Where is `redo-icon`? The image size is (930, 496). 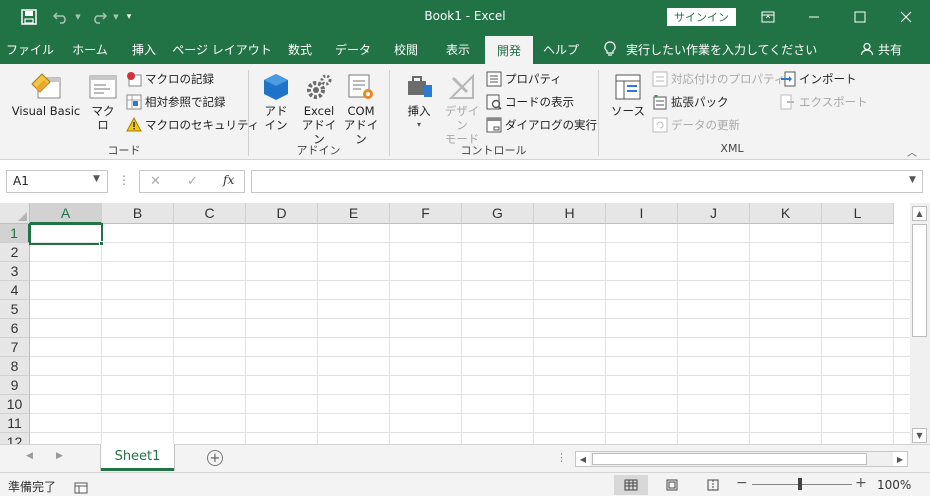
redo-icon is located at coordinates (99, 17).